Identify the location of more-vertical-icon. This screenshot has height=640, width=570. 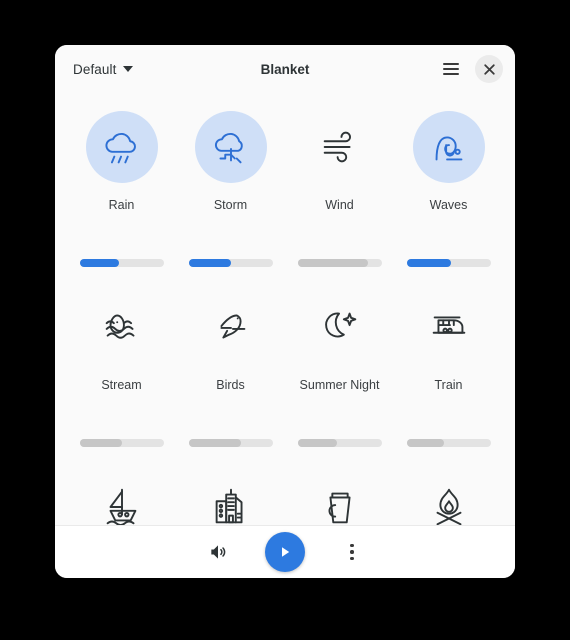
(352, 552).